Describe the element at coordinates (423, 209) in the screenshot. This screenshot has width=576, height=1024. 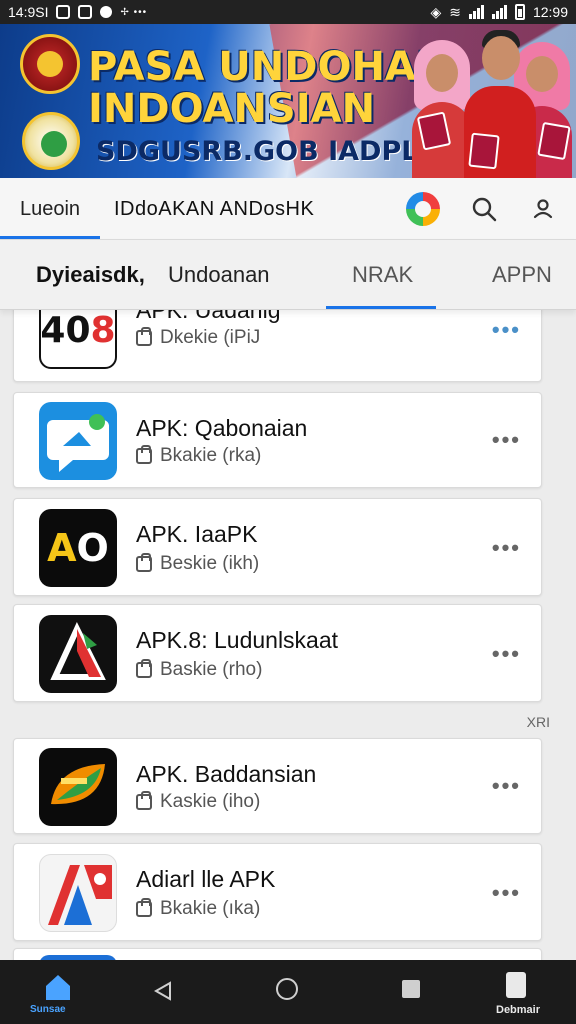
I see `brand-logo-icon` at that location.